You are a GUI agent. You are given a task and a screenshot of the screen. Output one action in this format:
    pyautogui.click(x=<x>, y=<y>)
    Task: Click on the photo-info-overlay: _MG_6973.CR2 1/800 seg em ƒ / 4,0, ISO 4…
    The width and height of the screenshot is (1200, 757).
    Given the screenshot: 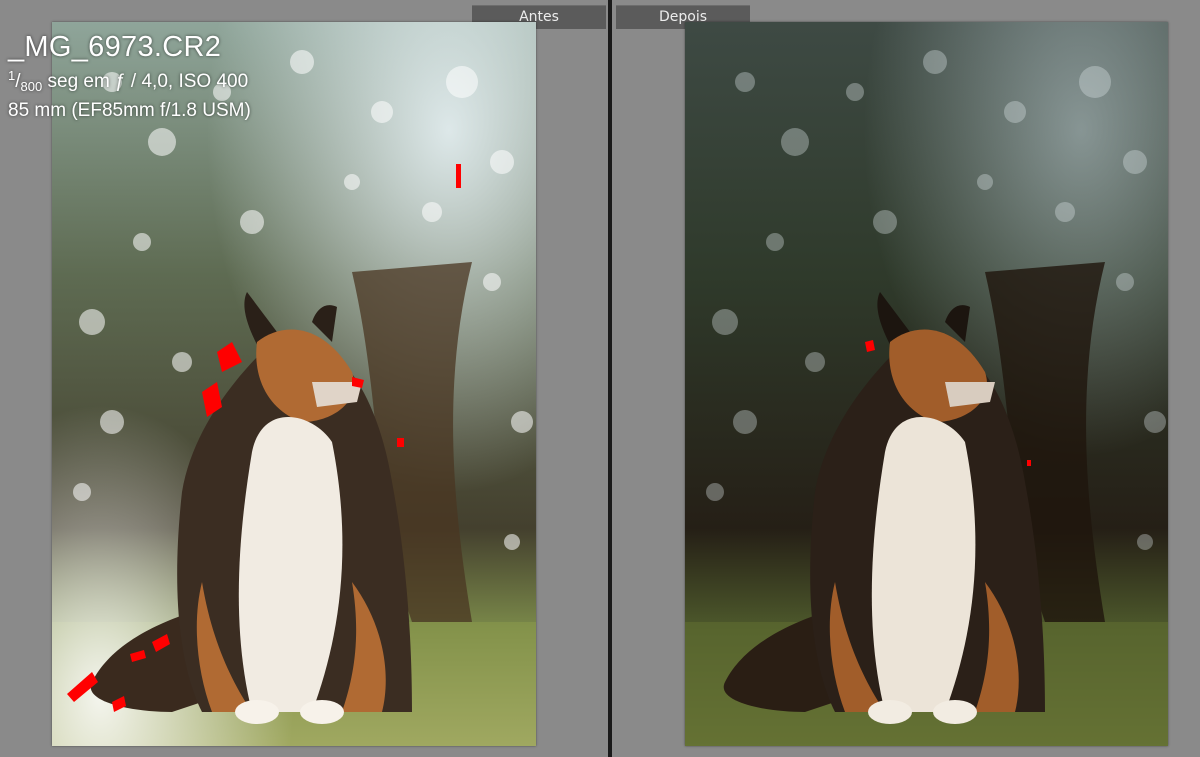 What is the action you would take?
    pyautogui.click(x=129, y=76)
    